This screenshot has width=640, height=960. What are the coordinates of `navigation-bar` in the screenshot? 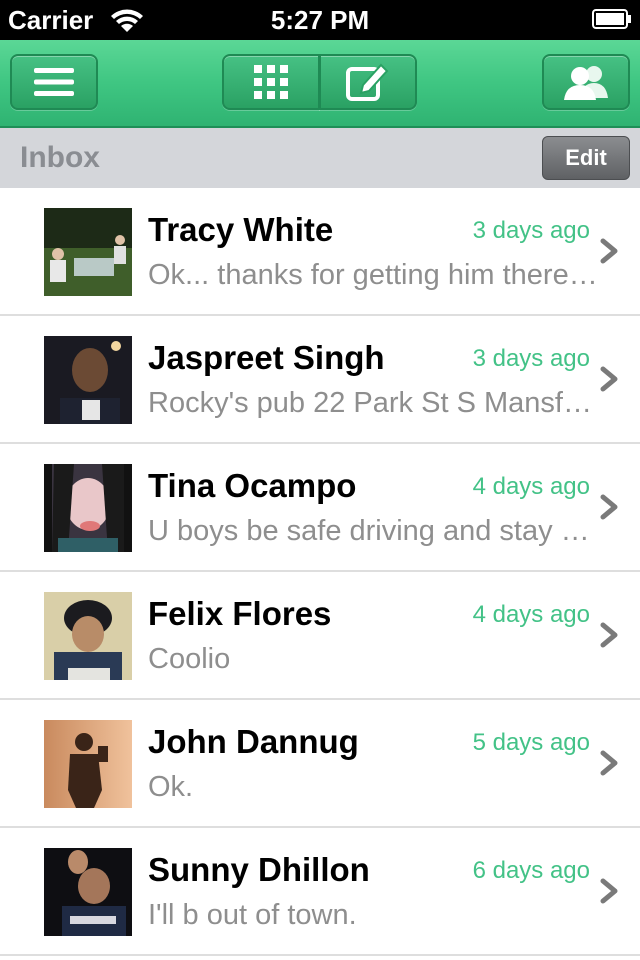 It's located at (320, 84).